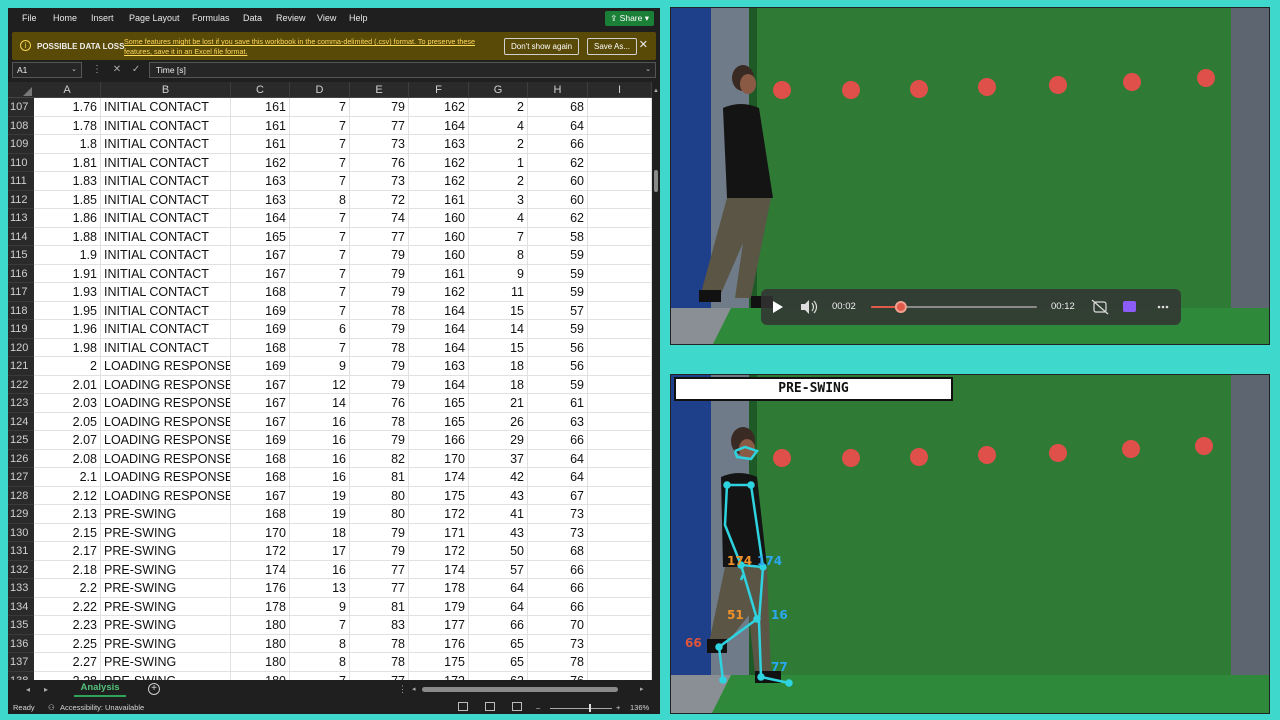 This screenshot has height=720, width=1280. I want to click on cell-d: 19, so click(320, 514).